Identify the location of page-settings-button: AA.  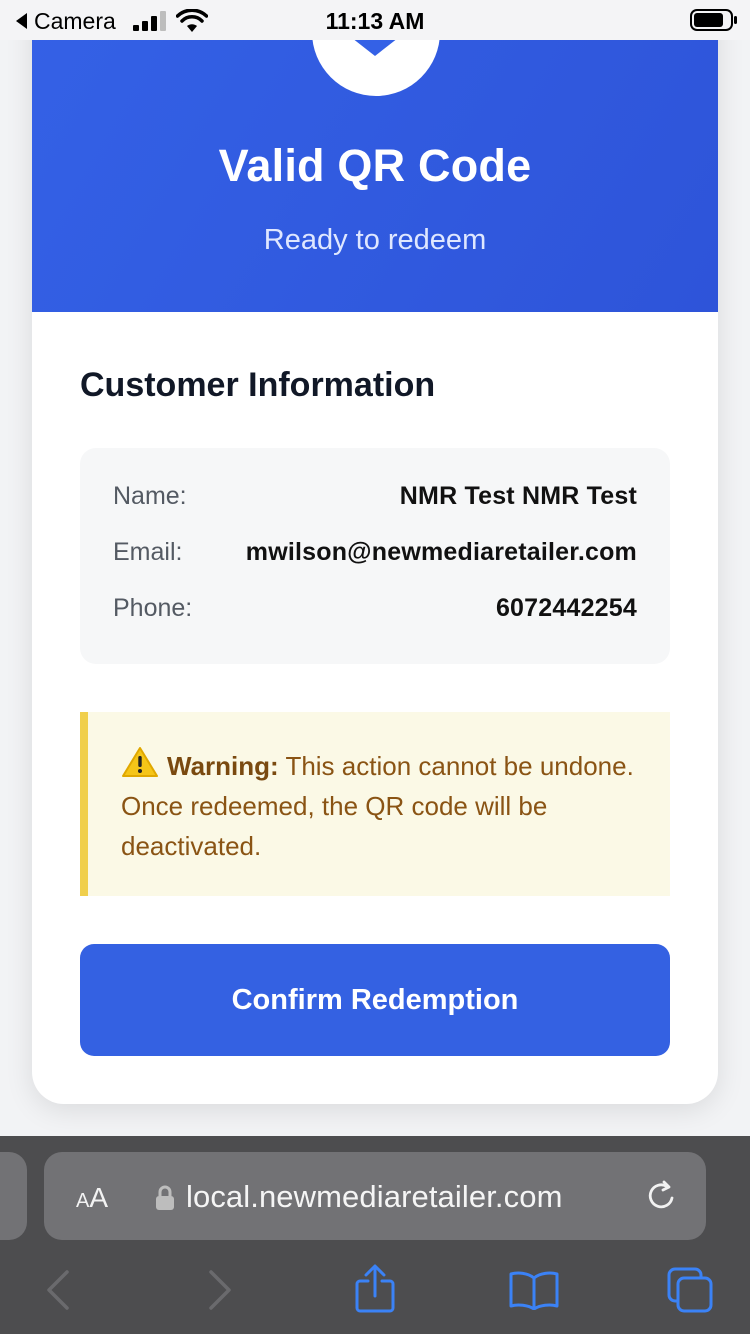
(92, 1198).